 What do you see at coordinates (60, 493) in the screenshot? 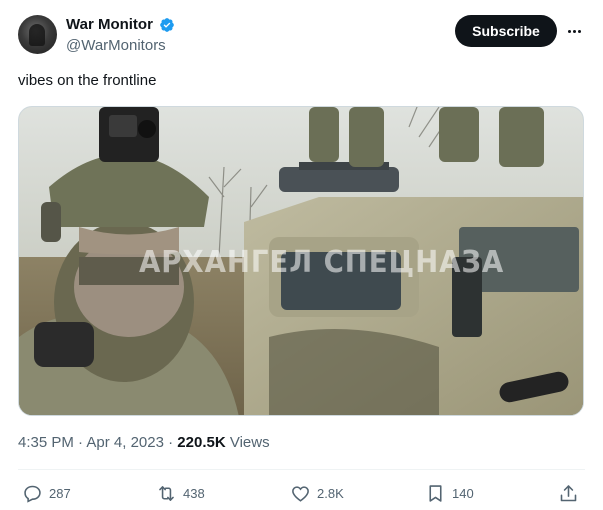
I see `reply-count: 287` at bounding box center [60, 493].